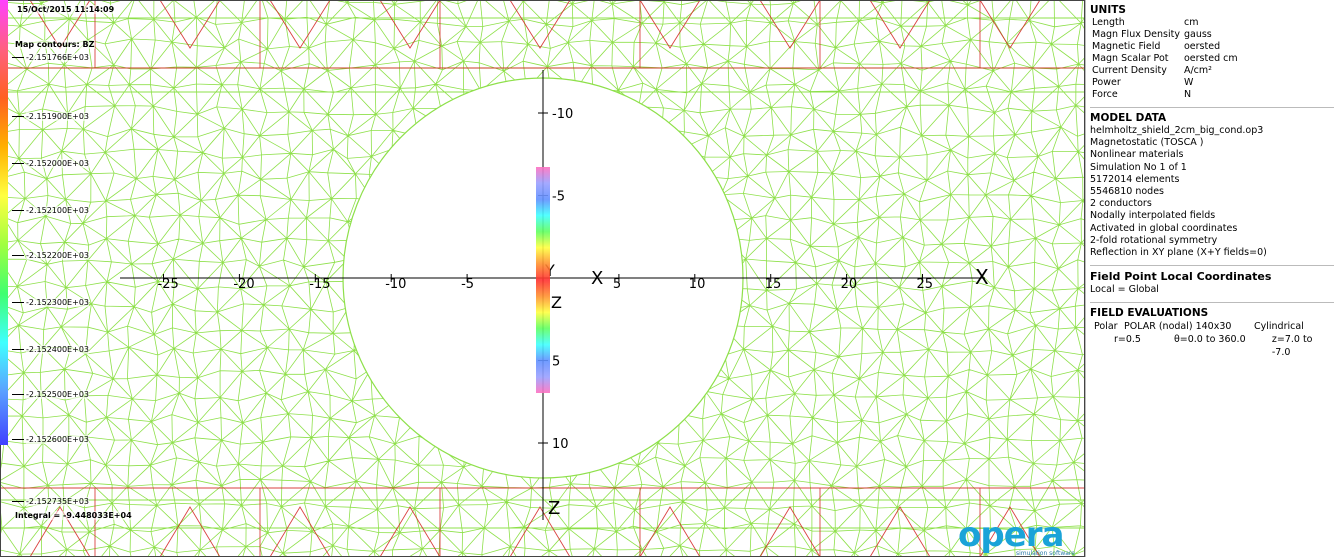 The height and width of the screenshot is (557, 1338). I want to click on legend-label: -2.152735E+03, so click(50, 501).